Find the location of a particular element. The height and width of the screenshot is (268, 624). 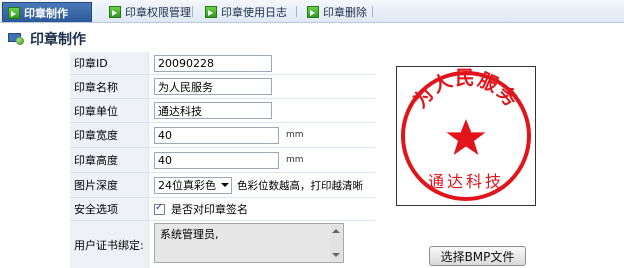

seal-width-input: 40 is located at coordinates (216, 135).